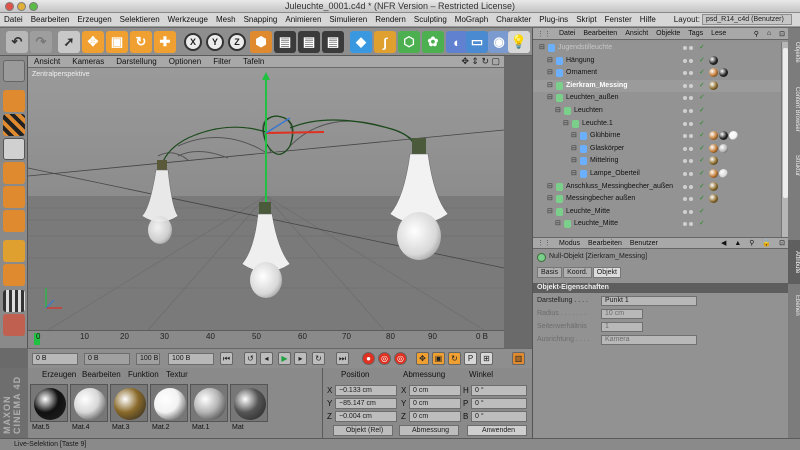  Describe the element at coordinates (177, 374) in the screenshot. I see `material-menu-textur: Textur` at that location.